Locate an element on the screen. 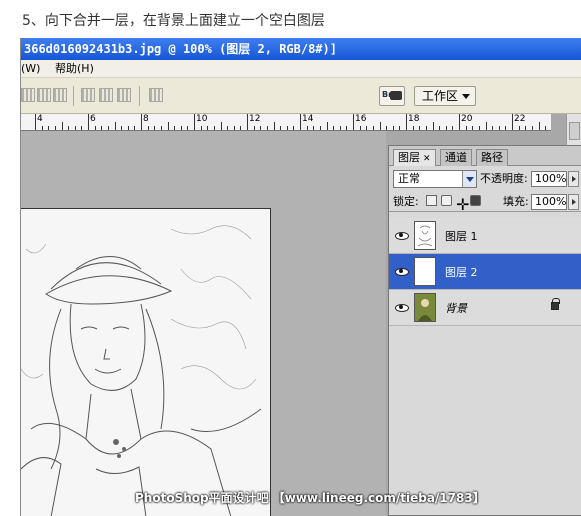  layer-thumbnail is located at coordinates (425, 235).